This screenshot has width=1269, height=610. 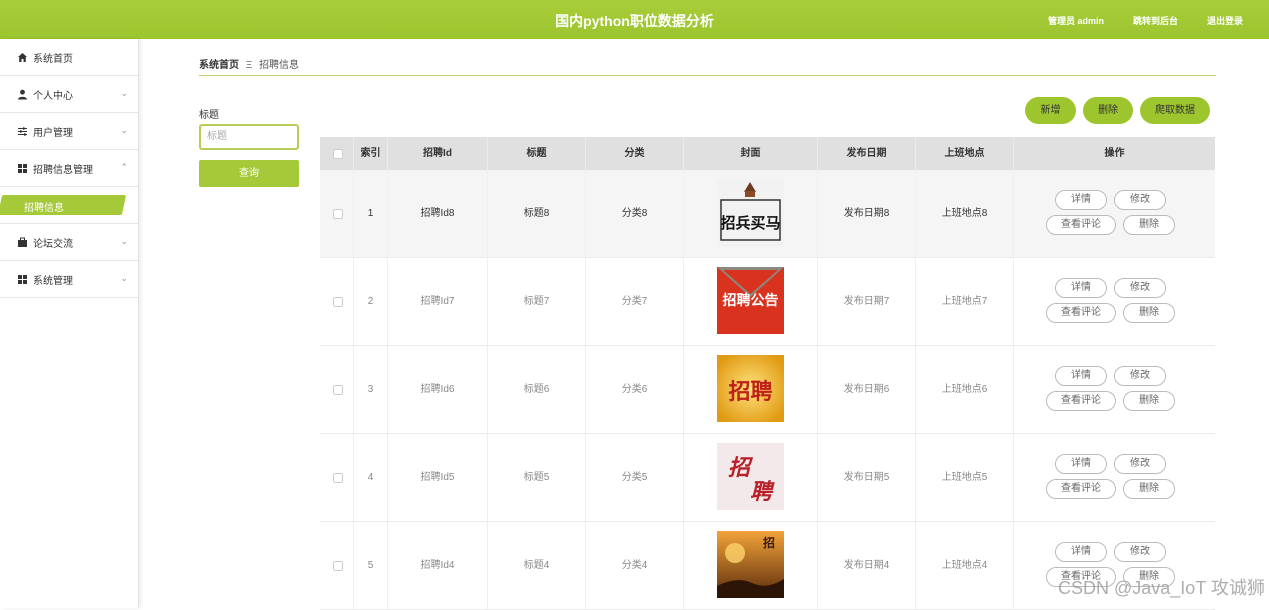 What do you see at coordinates (249, 173) in the screenshot?
I see `search-button: 查询` at bounding box center [249, 173].